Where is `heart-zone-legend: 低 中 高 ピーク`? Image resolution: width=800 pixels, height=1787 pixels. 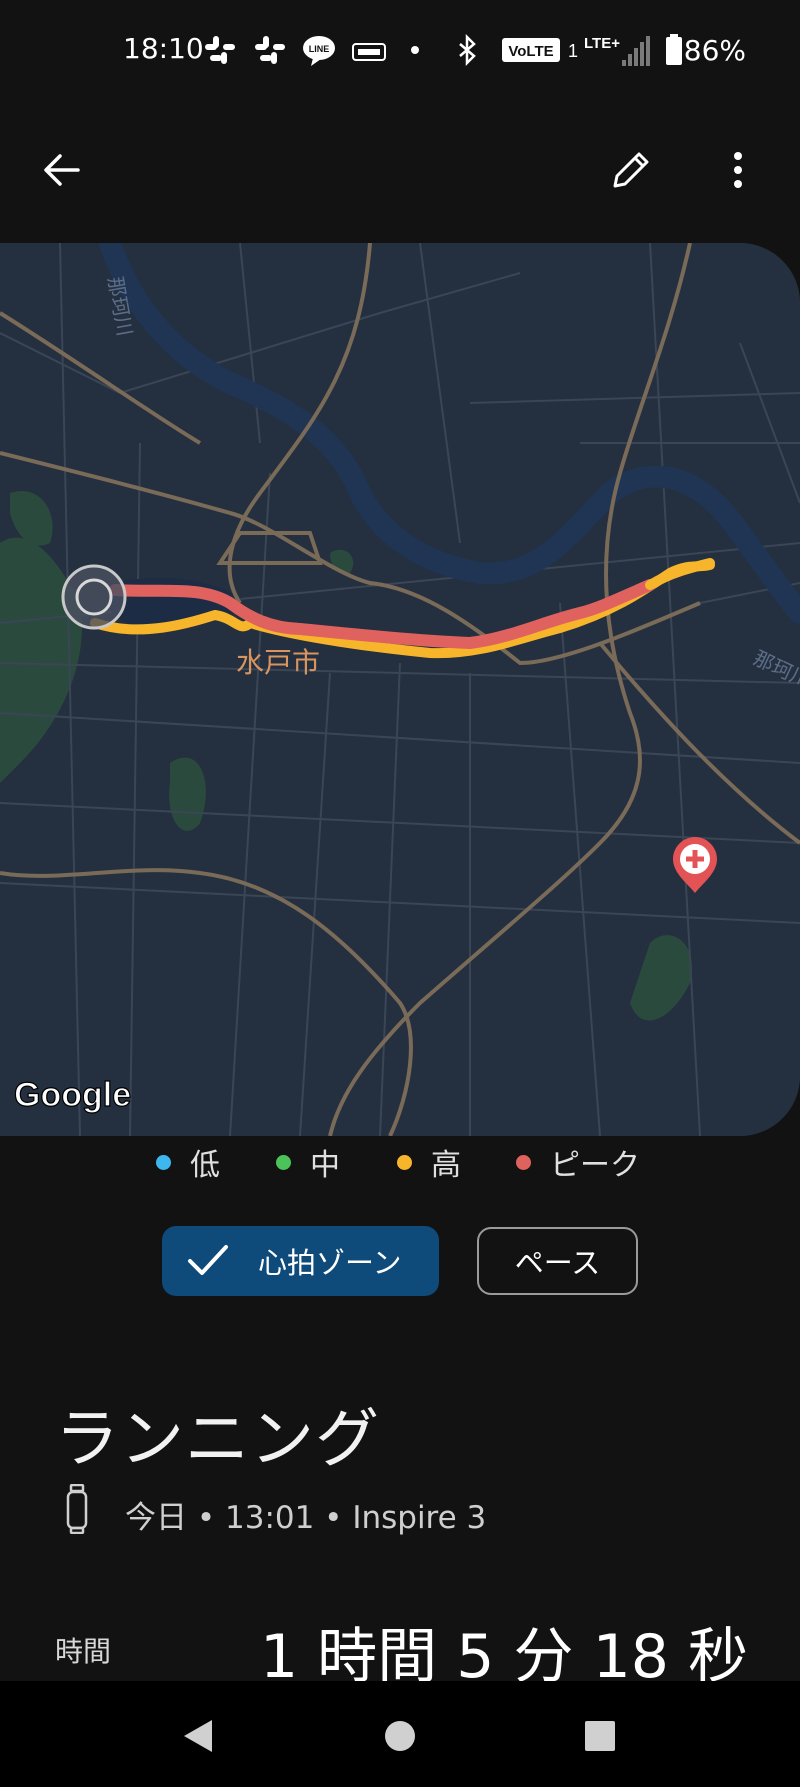 heart-zone-legend: 低 中 高 ピーク is located at coordinates (400, 1162).